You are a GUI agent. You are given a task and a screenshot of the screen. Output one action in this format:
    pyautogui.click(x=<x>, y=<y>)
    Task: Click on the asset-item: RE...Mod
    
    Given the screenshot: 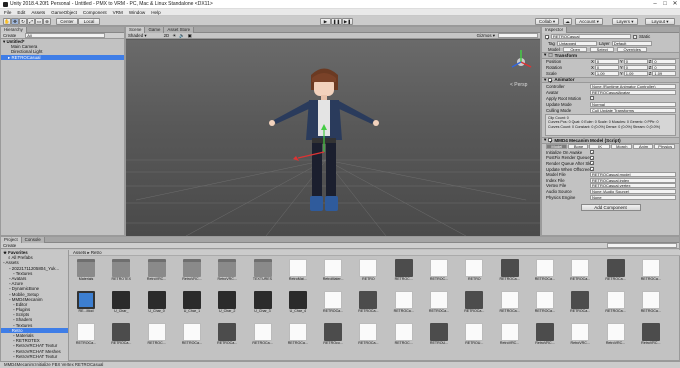 What is the action you would take?
    pyautogui.click(x=86, y=304)
    